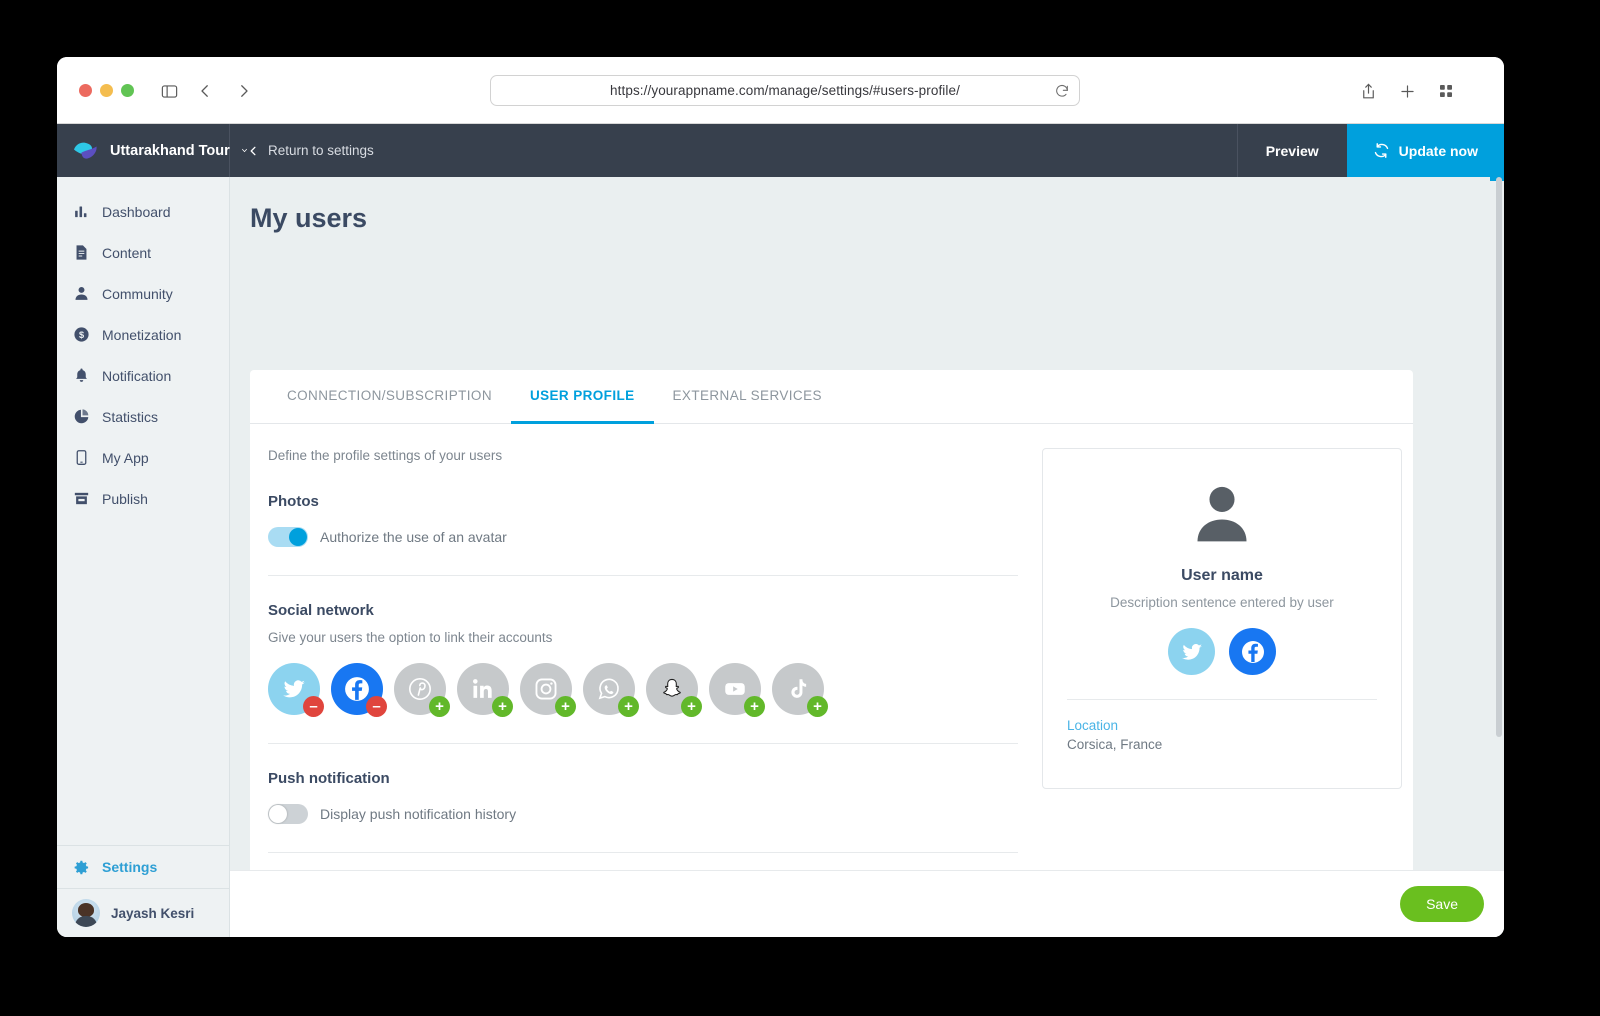  What do you see at coordinates (867, 903) in the screenshot?
I see `card-footer: Save` at bounding box center [867, 903].